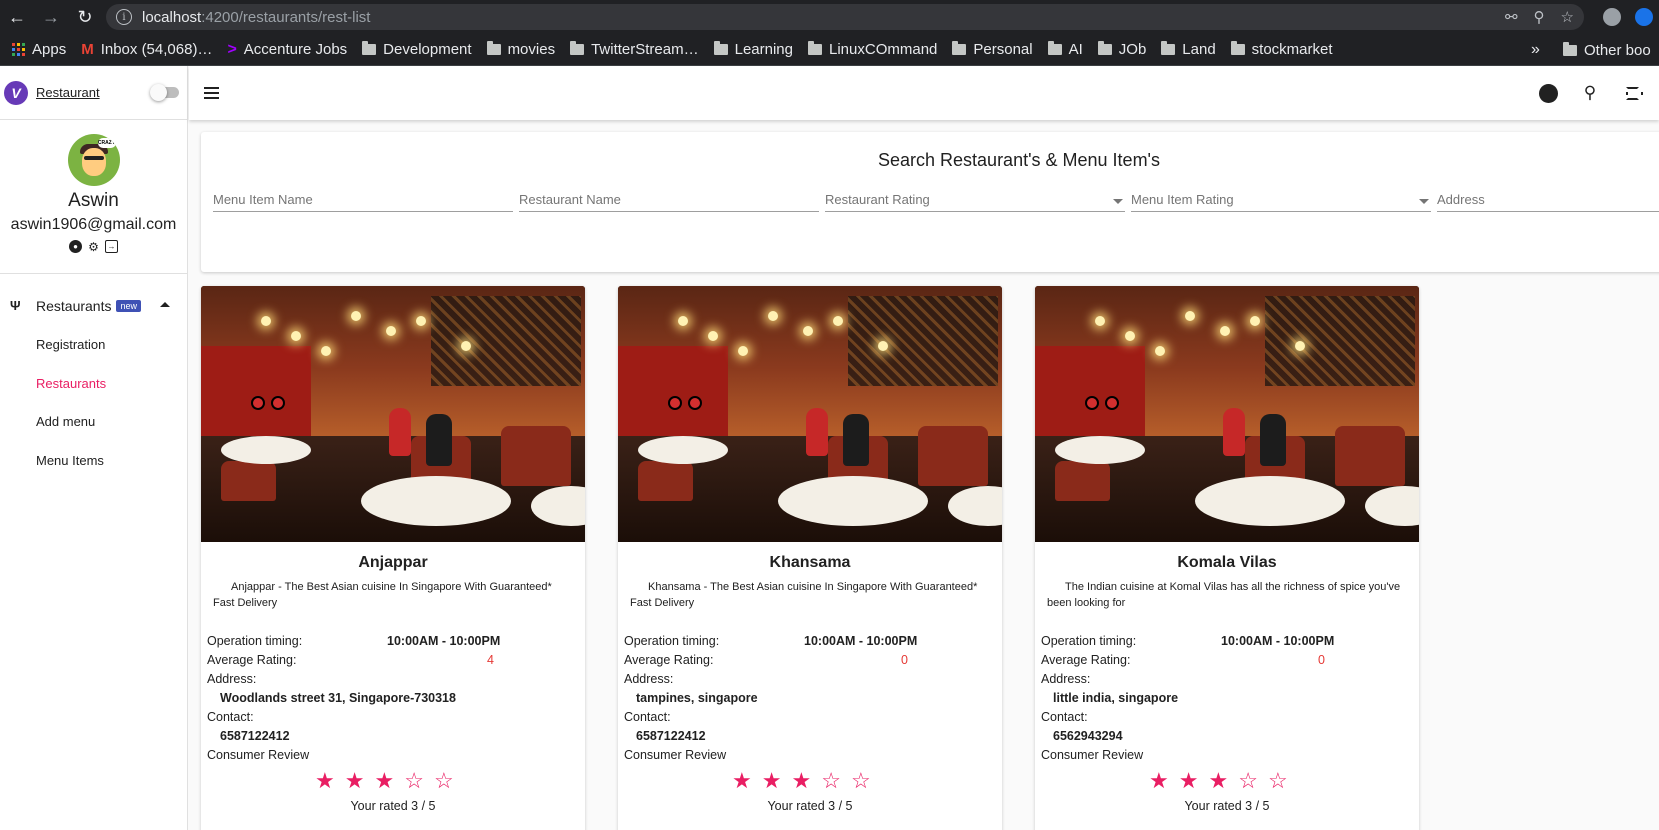 This screenshot has height=830, width=1659. What do you see at coordinates (417, 49) in the screenshot?
I see `bookmark-item: Development` at bounding box center [417, 49].